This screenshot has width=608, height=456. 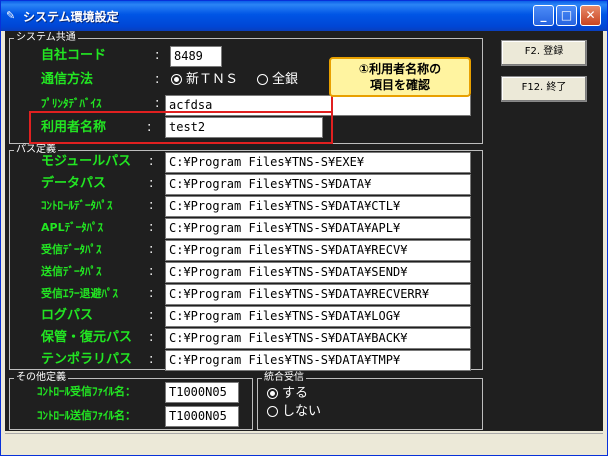 What do you see at coordinates (318, 250) in the screenshot?
I see `path-input-recv-data: C:¥Program Files¥TNS-S¥DATA¥RECV¥` at bounding box center [318, 250].